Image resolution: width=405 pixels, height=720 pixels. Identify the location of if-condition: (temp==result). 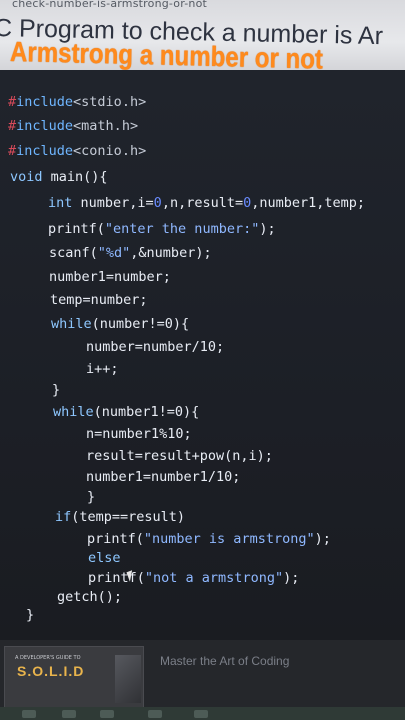
(128, 517).